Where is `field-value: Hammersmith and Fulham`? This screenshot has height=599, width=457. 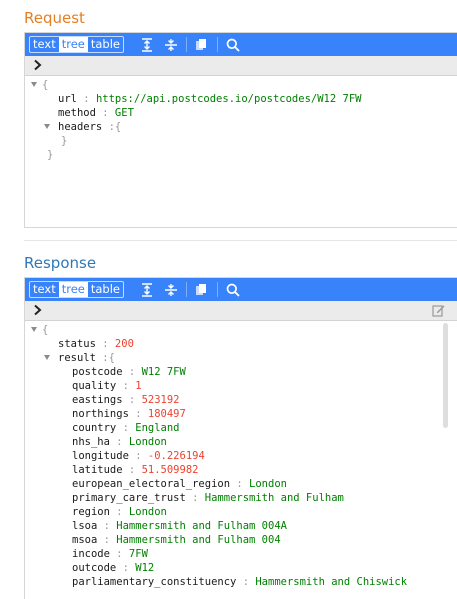 field-value: Hammersmith and Fulham is located at coordinates (274, 498).